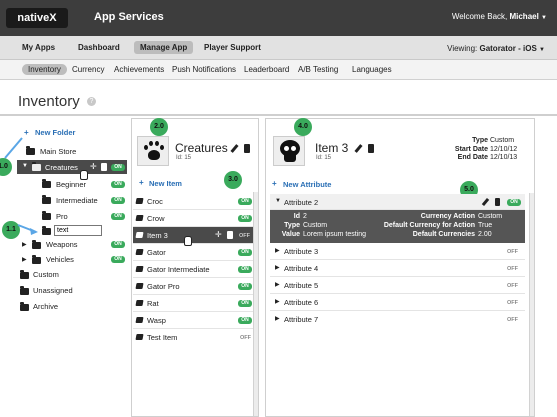 This screenshot has height=417, width=557. What do you see at coordinates (156, 252) in the screenshot?
I see `item-label: Gator` at bounding box center [156, 252].